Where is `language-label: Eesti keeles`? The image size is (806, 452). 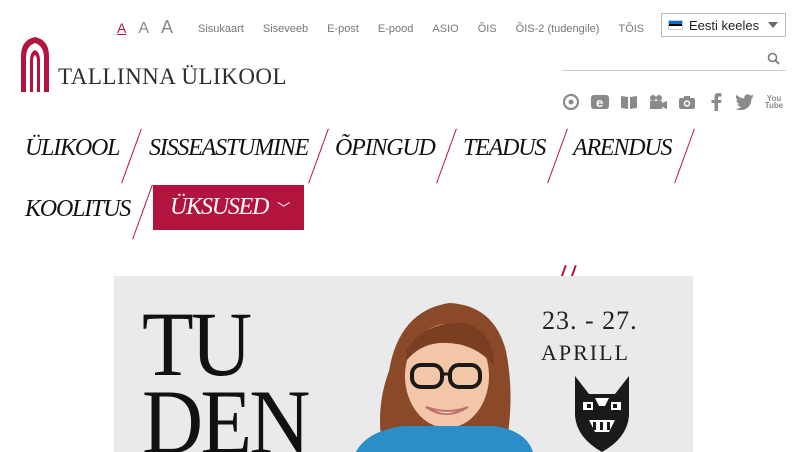 language-label: Eesti keeles is located at coordinates (724, 25).